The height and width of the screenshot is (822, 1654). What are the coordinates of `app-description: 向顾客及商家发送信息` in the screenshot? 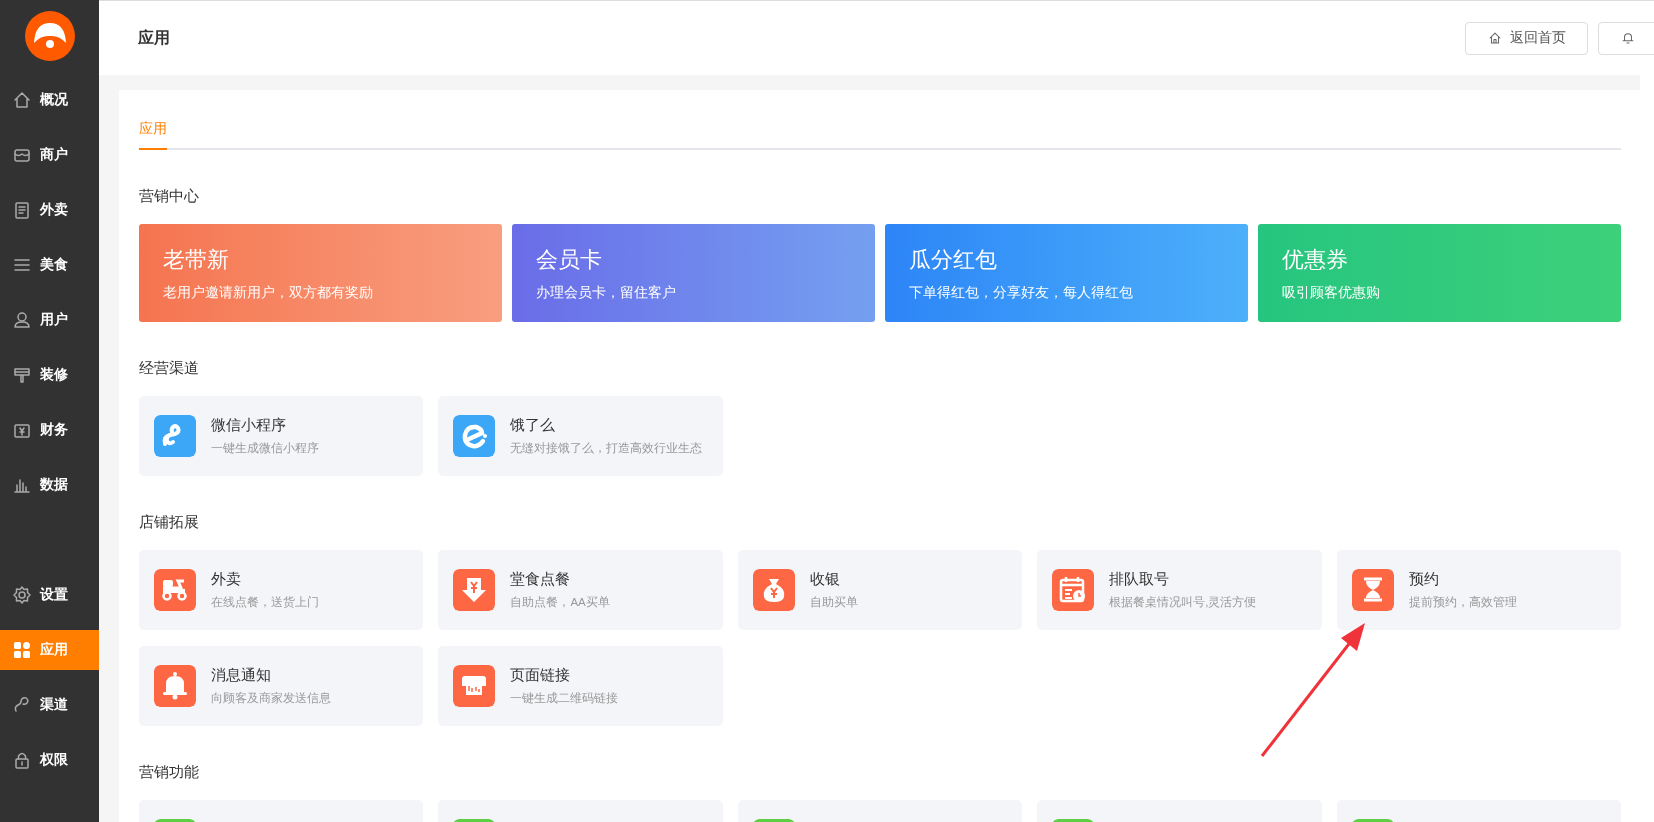 It's located at (271, 698).